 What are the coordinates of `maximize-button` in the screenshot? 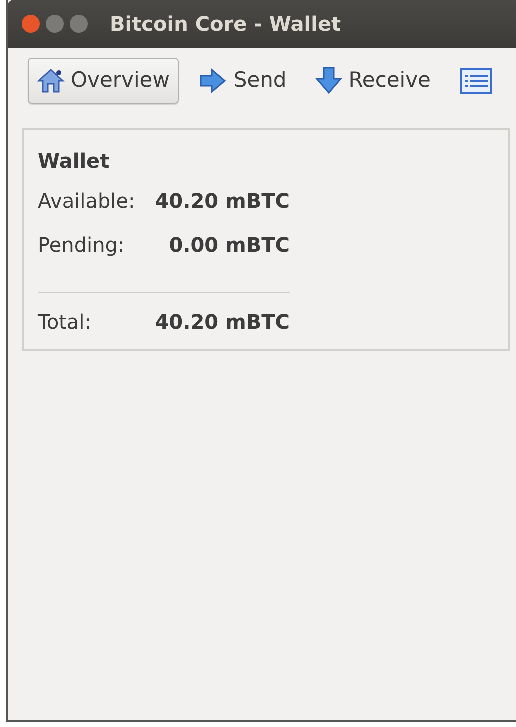 It's located at (79, 24).